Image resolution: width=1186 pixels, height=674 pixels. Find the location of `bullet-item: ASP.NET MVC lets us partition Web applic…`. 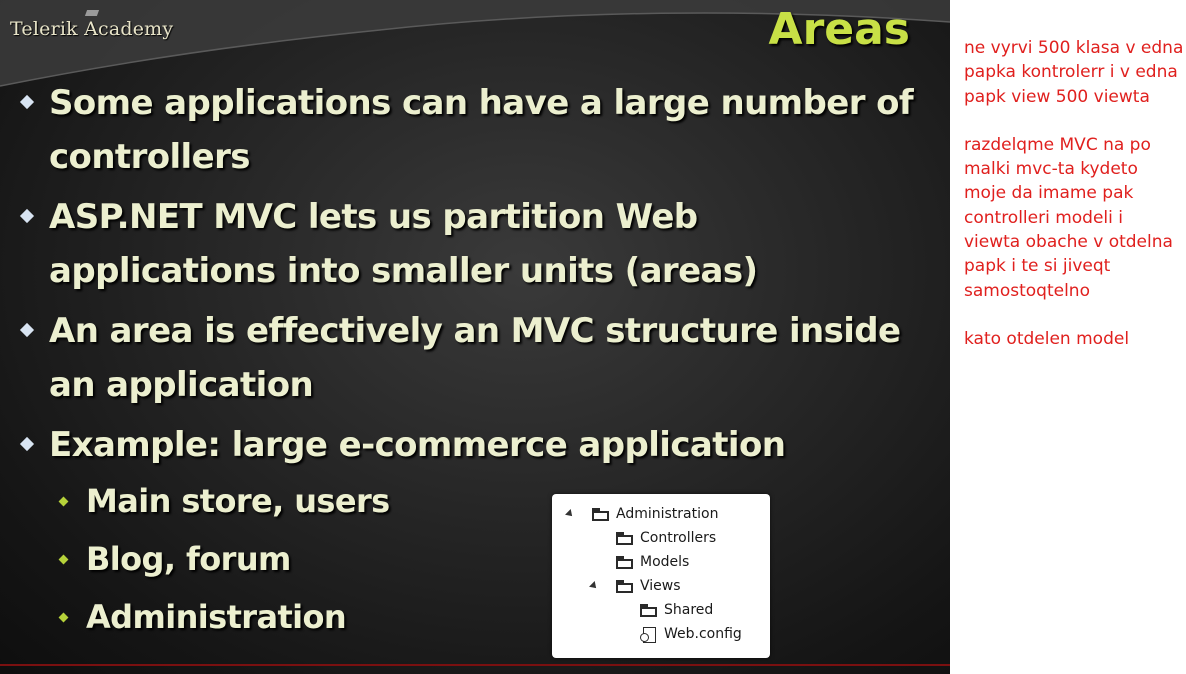

bullet-item: ASP.NET MVC lets us partition Web applic… is located at coordinates (470, 244).